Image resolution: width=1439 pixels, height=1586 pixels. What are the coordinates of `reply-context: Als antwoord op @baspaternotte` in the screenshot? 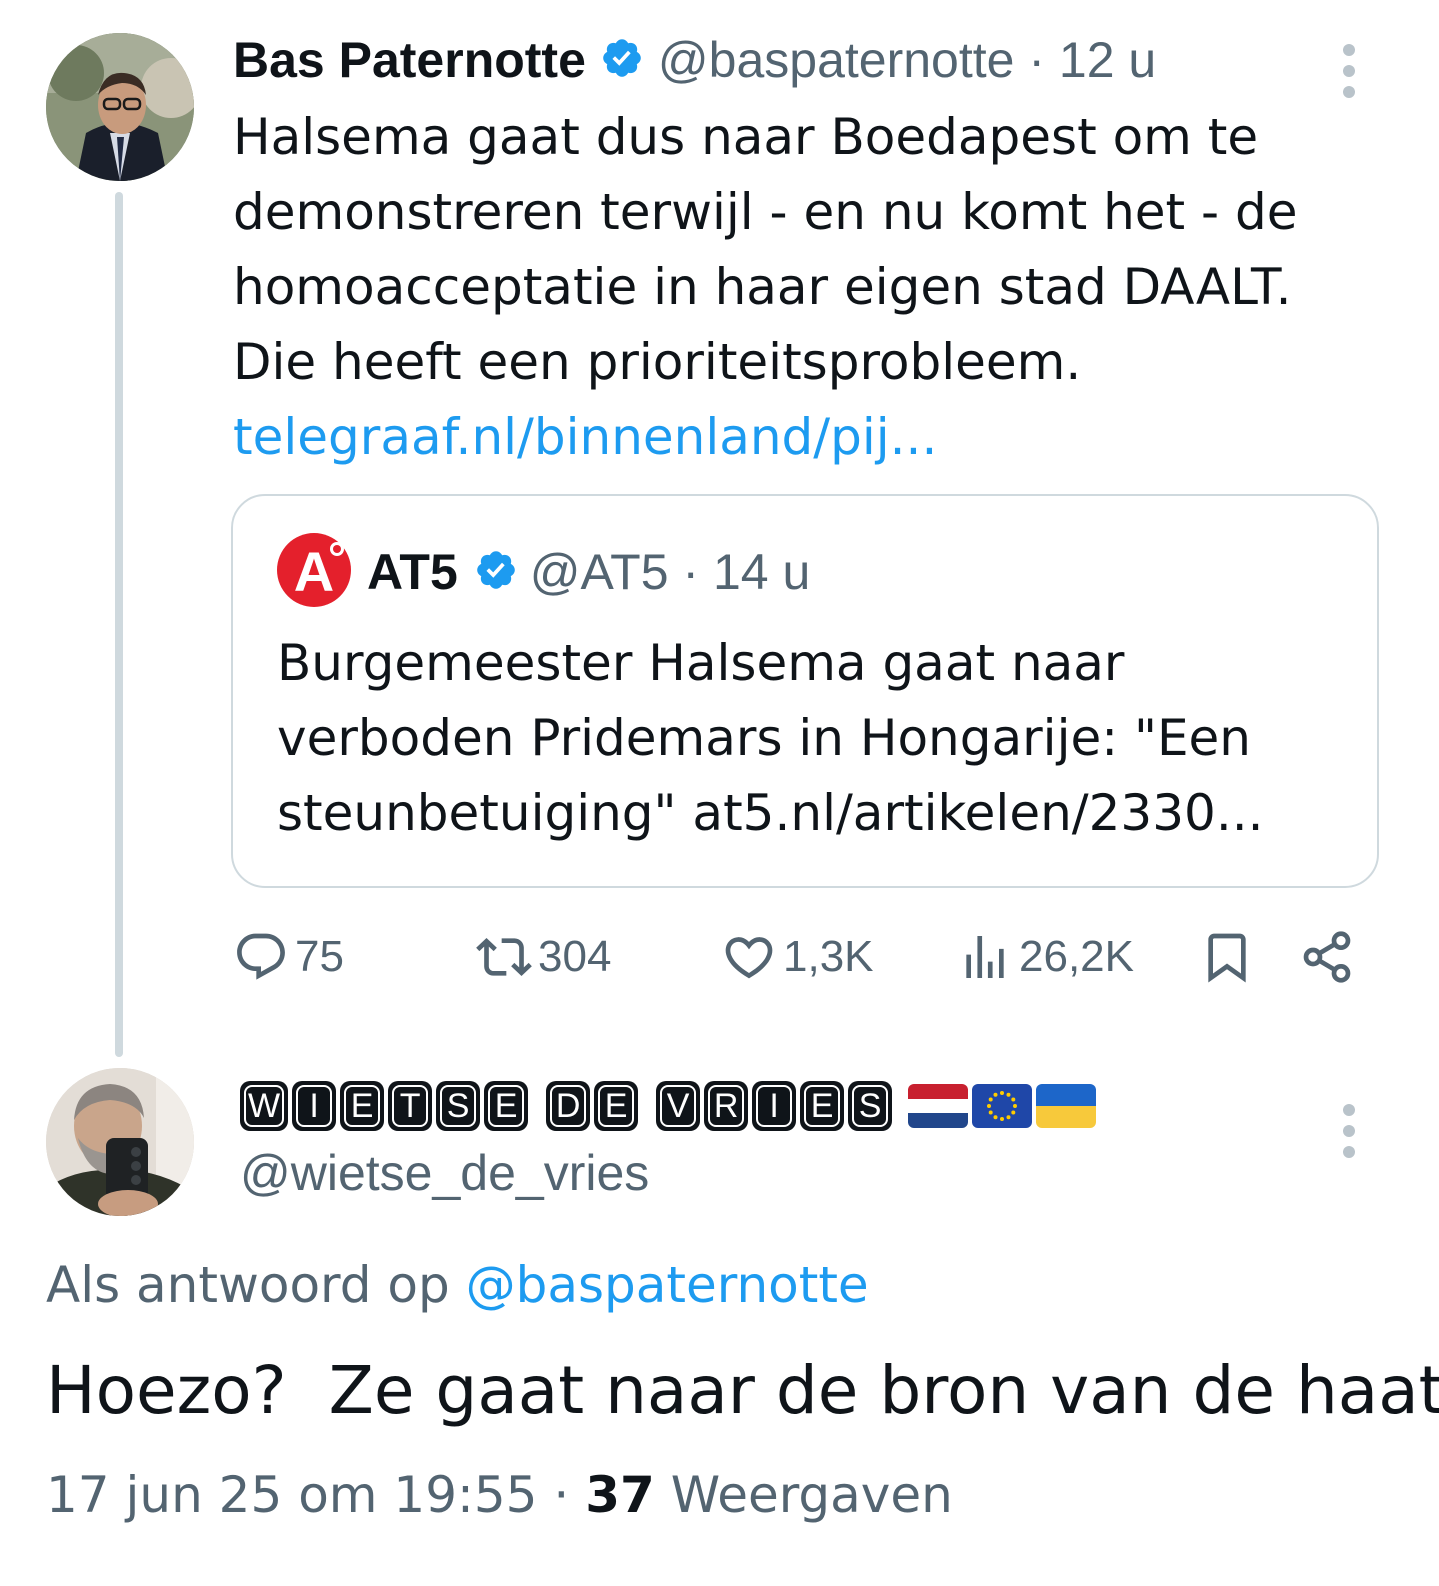 It's located at (457, 1285).